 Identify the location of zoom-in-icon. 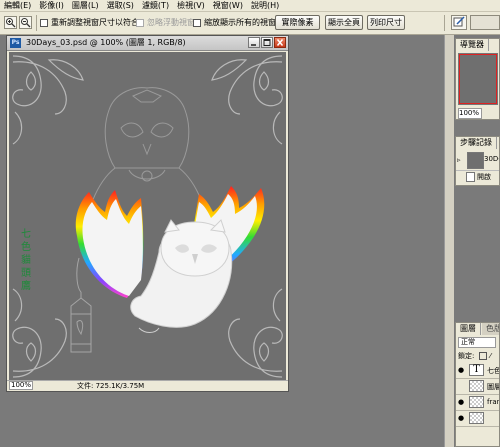
(10, 22).